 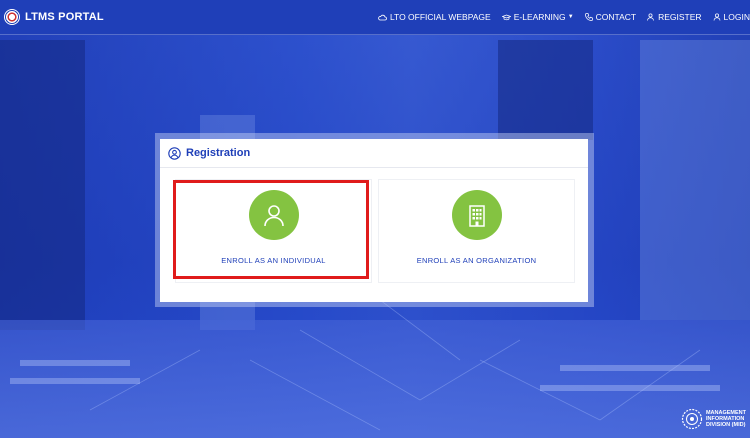 I want to click on nav-contact: CONTACT, so click(x=610, y=17).